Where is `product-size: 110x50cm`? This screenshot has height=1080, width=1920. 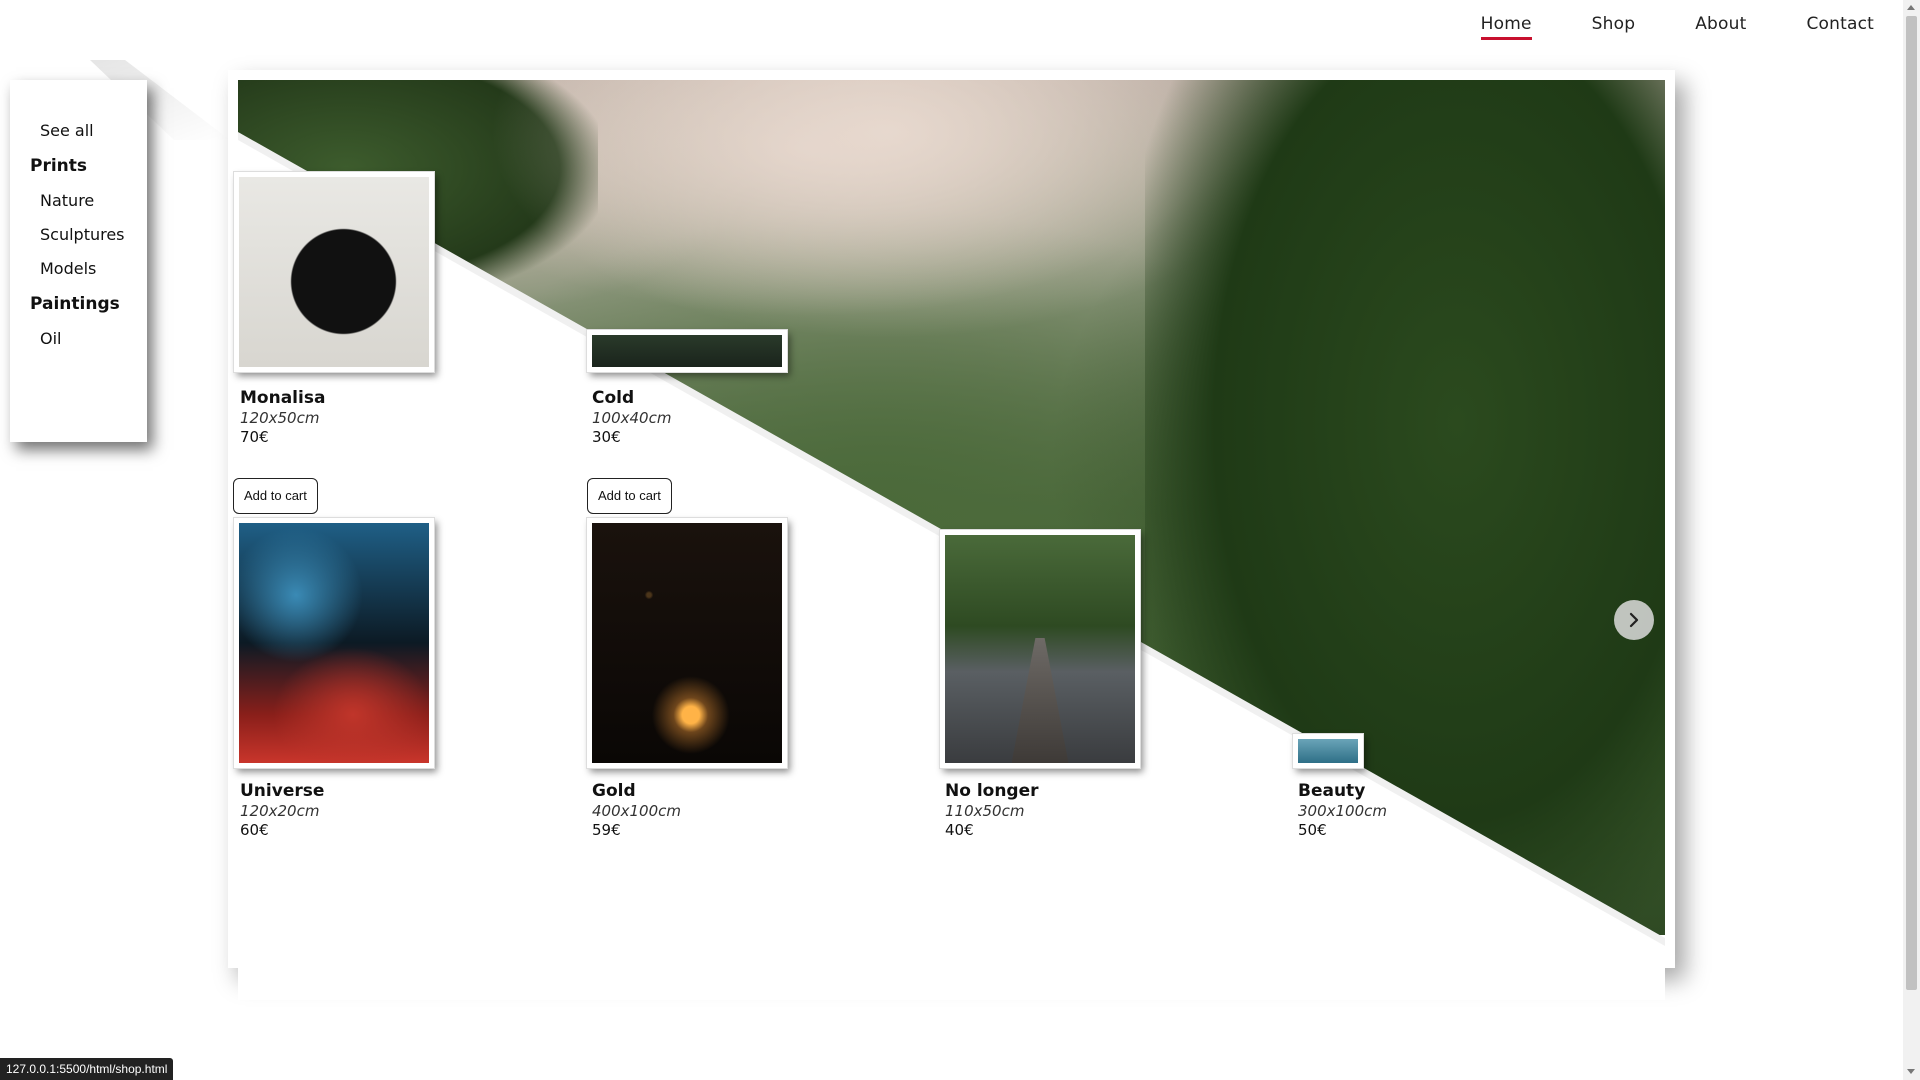 product-size: 110x50cm is located at coordinates (985, 811).